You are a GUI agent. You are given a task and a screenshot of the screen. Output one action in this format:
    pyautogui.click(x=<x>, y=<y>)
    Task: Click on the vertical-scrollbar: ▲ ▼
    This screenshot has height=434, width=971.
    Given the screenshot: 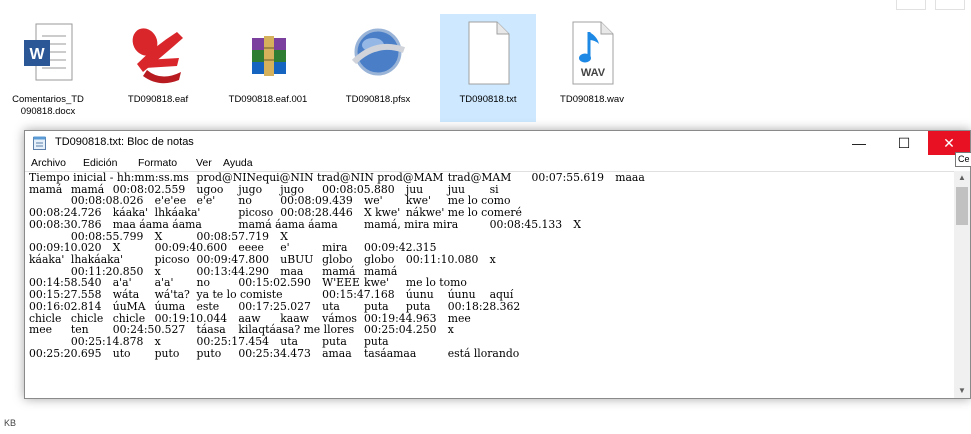 What is the action you would take?
    pyautogui.click(x=962, y=284)
    